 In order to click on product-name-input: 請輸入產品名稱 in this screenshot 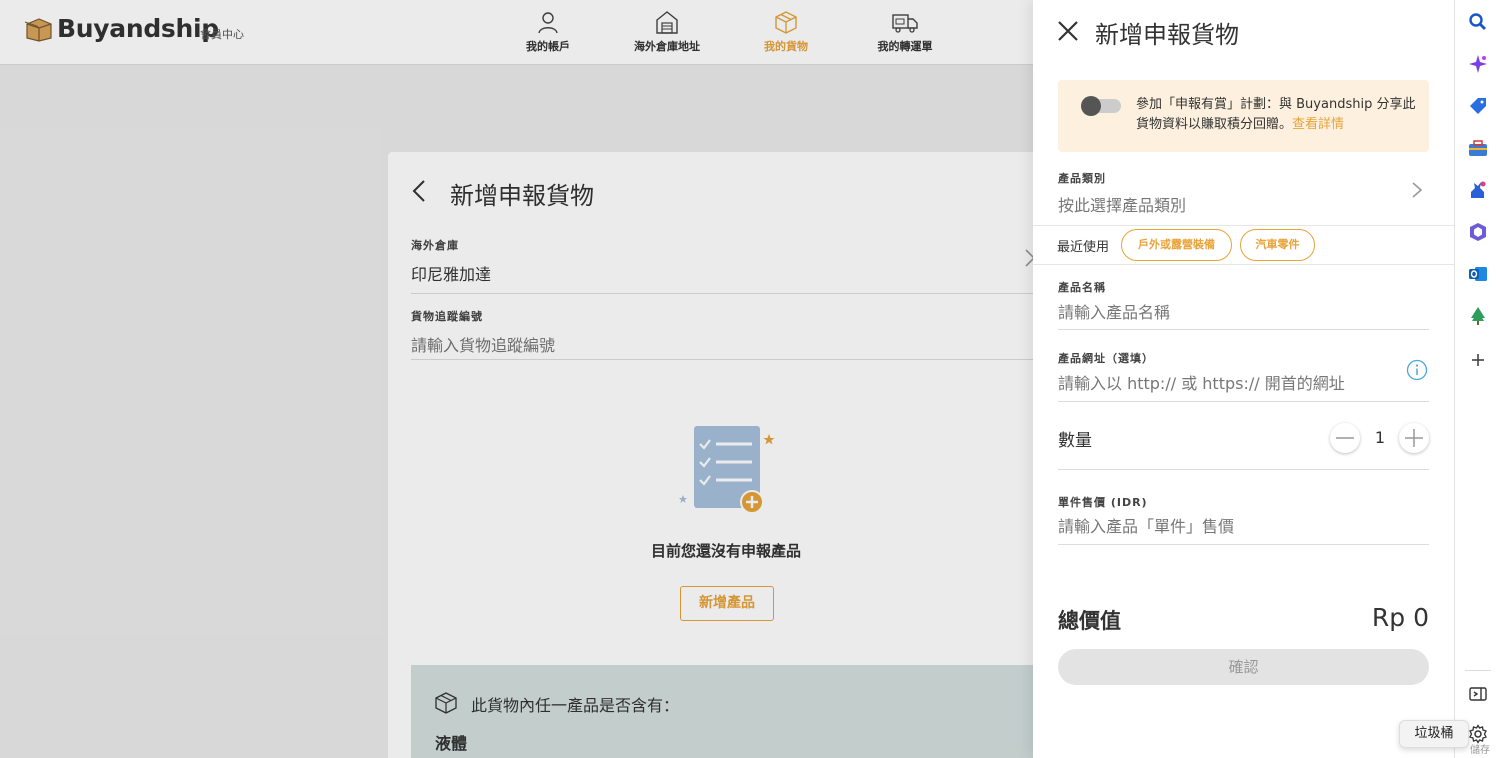, I will do `click(1114, 311)`.